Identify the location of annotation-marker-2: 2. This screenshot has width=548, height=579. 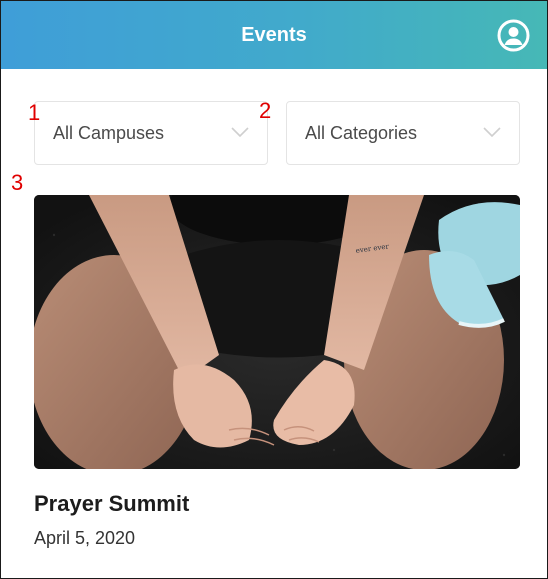
(265, 110).